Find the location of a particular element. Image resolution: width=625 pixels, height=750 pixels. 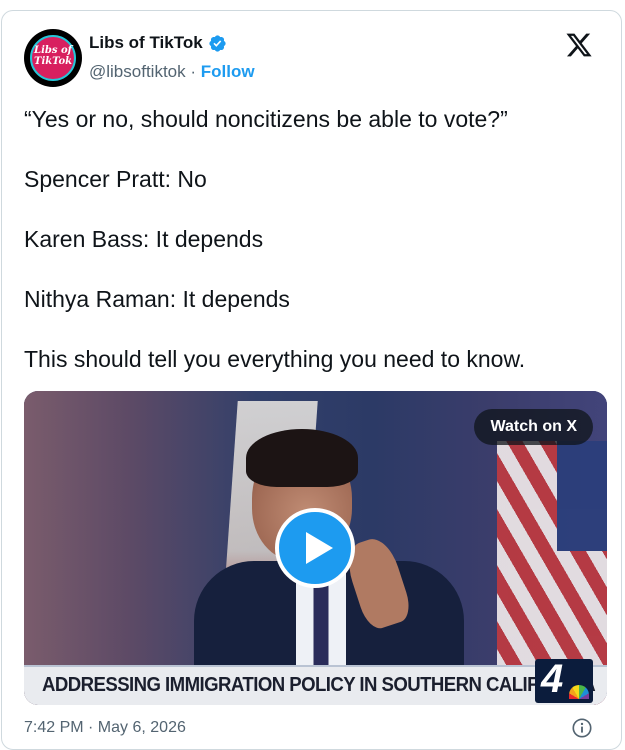

author-name-row: Libs of TikTok is located at coordinates (158, 43).